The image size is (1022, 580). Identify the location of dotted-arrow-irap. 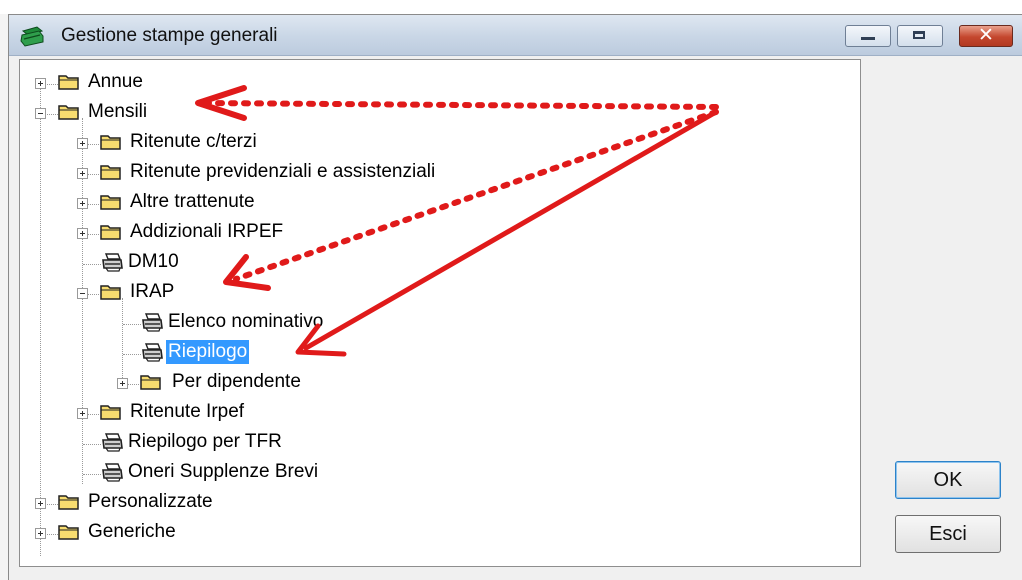
(476, 195).